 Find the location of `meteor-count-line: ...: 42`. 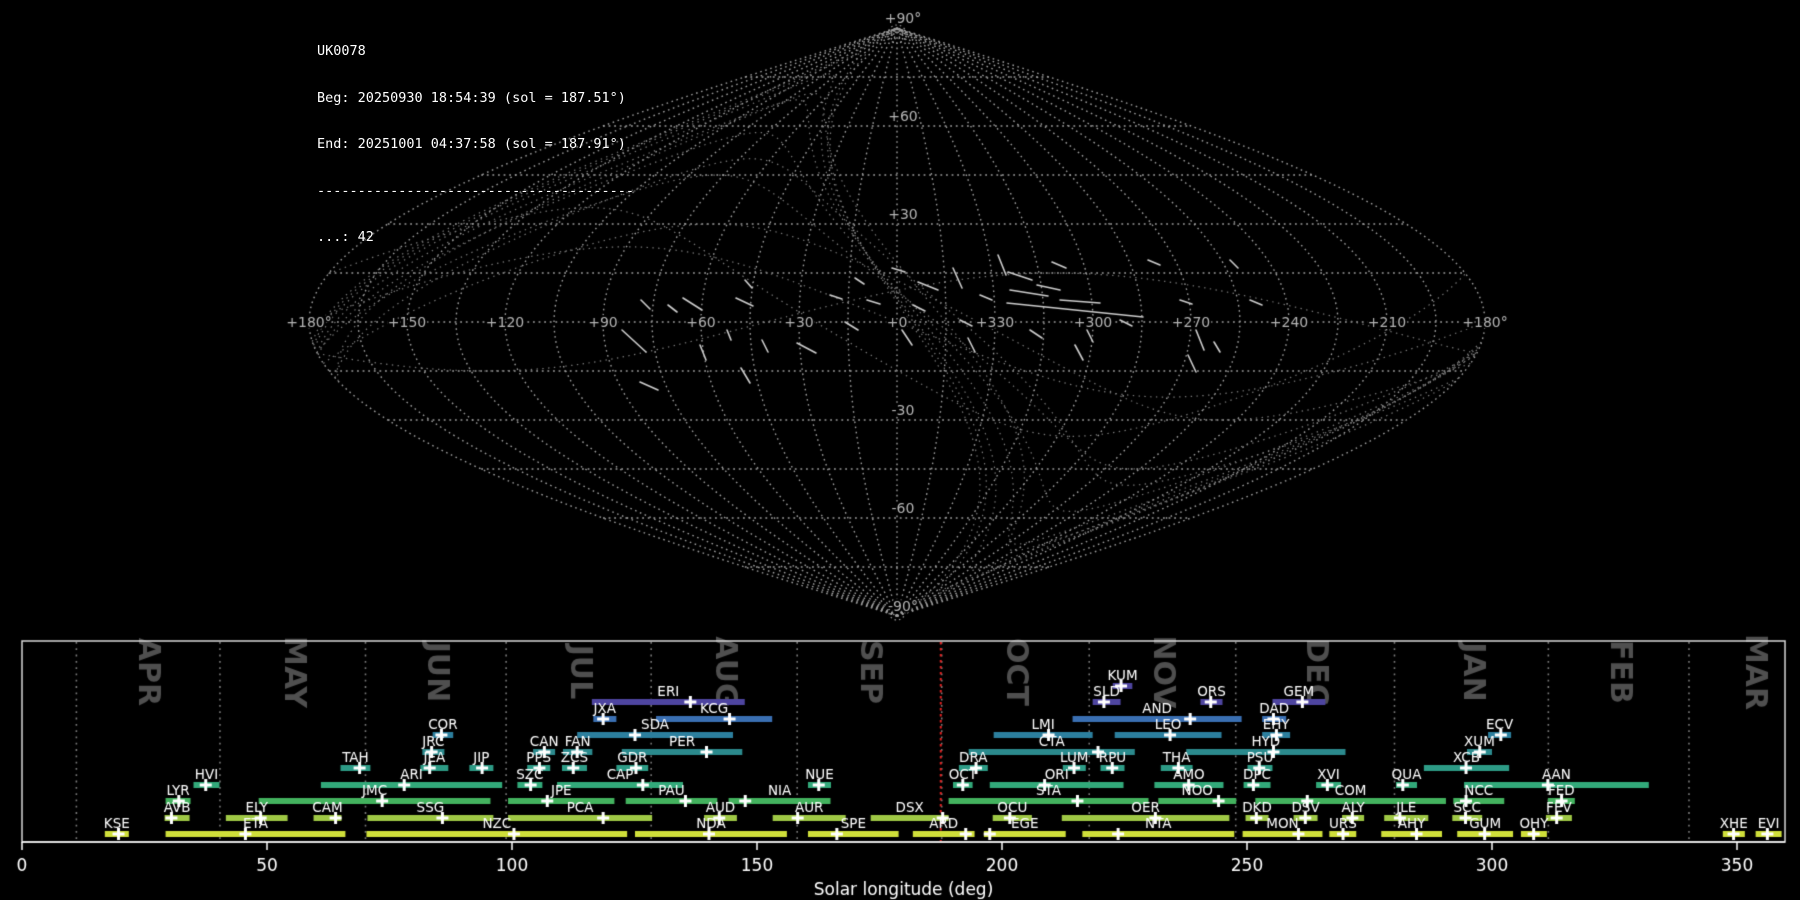

meteor-count-line: ...: 42 is located at coordinates (345, 237).